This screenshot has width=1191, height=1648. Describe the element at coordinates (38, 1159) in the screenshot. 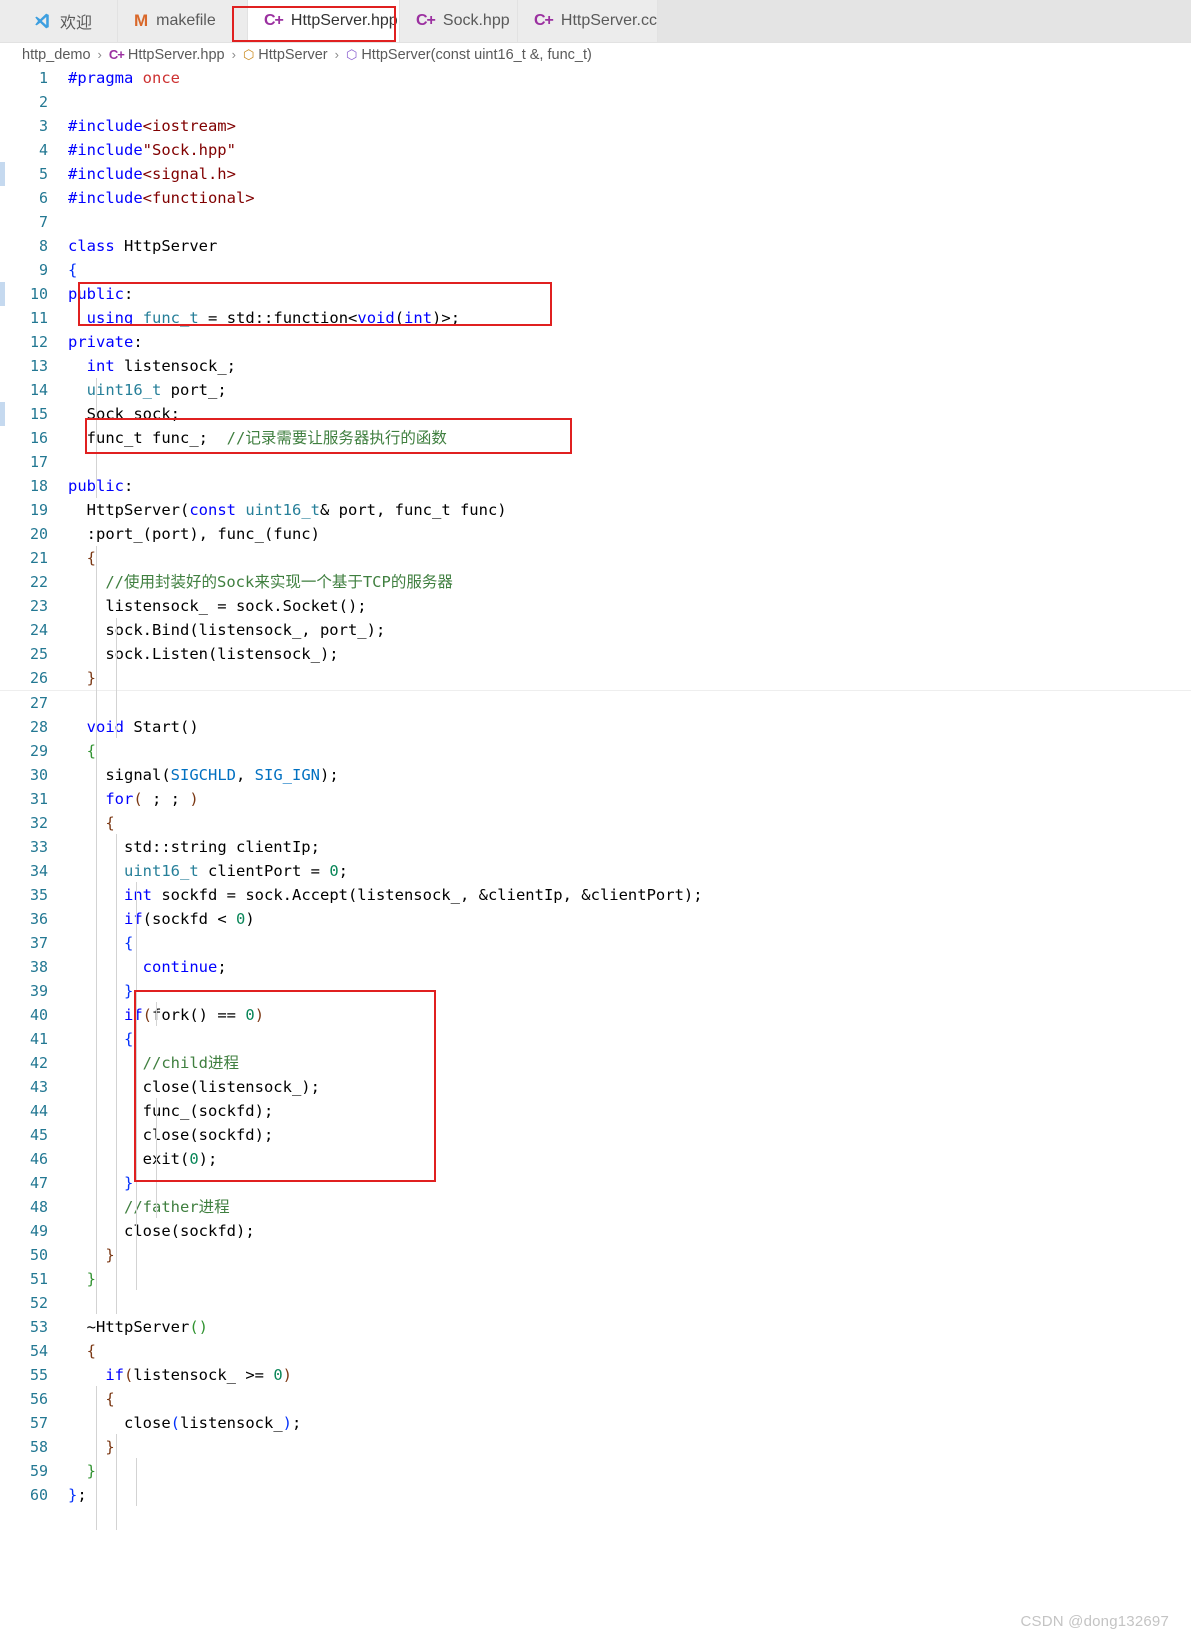

I see `line-number: 46` at that location.